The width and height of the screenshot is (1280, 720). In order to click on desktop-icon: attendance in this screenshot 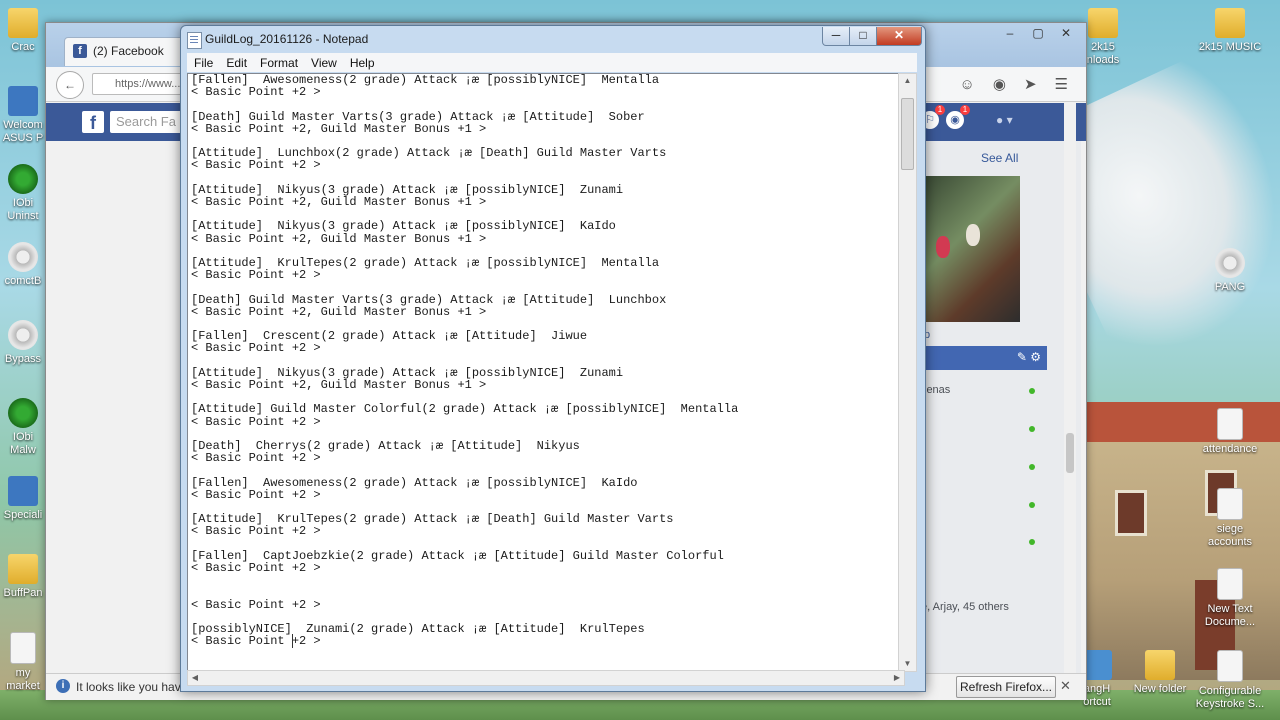, I will do `click(1230, 432)`.